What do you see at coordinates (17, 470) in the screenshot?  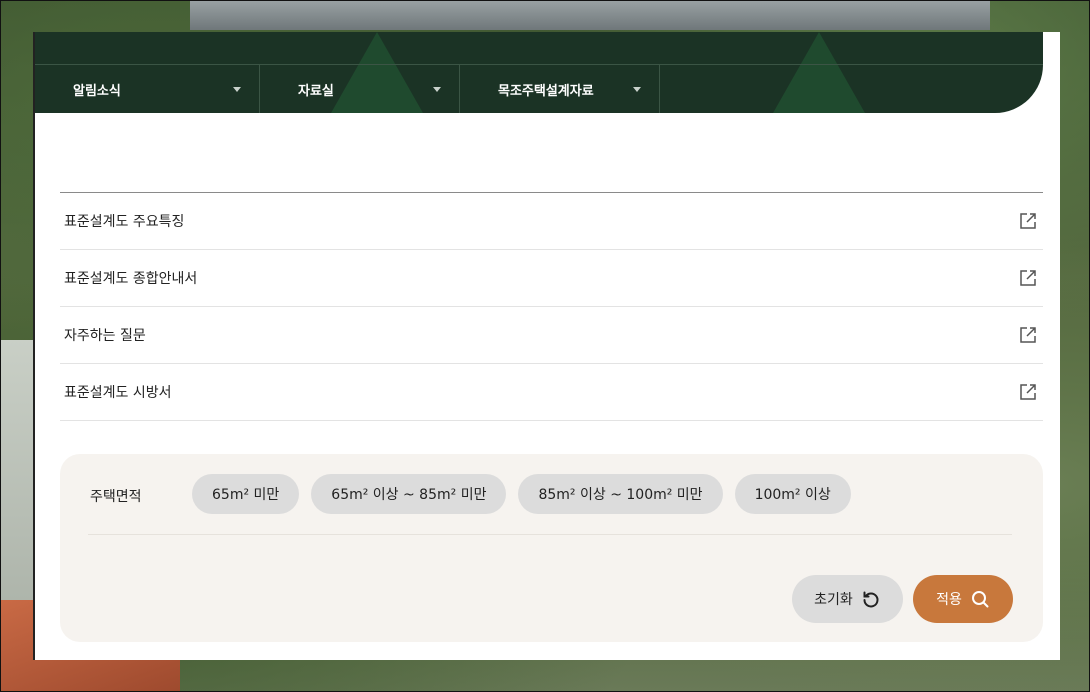 I see `background-wall` at bounding box center [17, 470].